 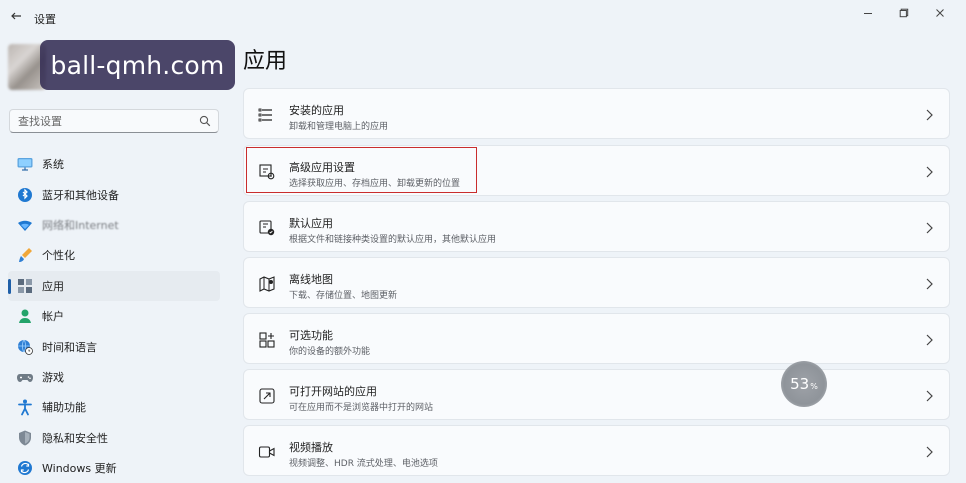 I want to click on restore-button, so click(x=904, y=13).